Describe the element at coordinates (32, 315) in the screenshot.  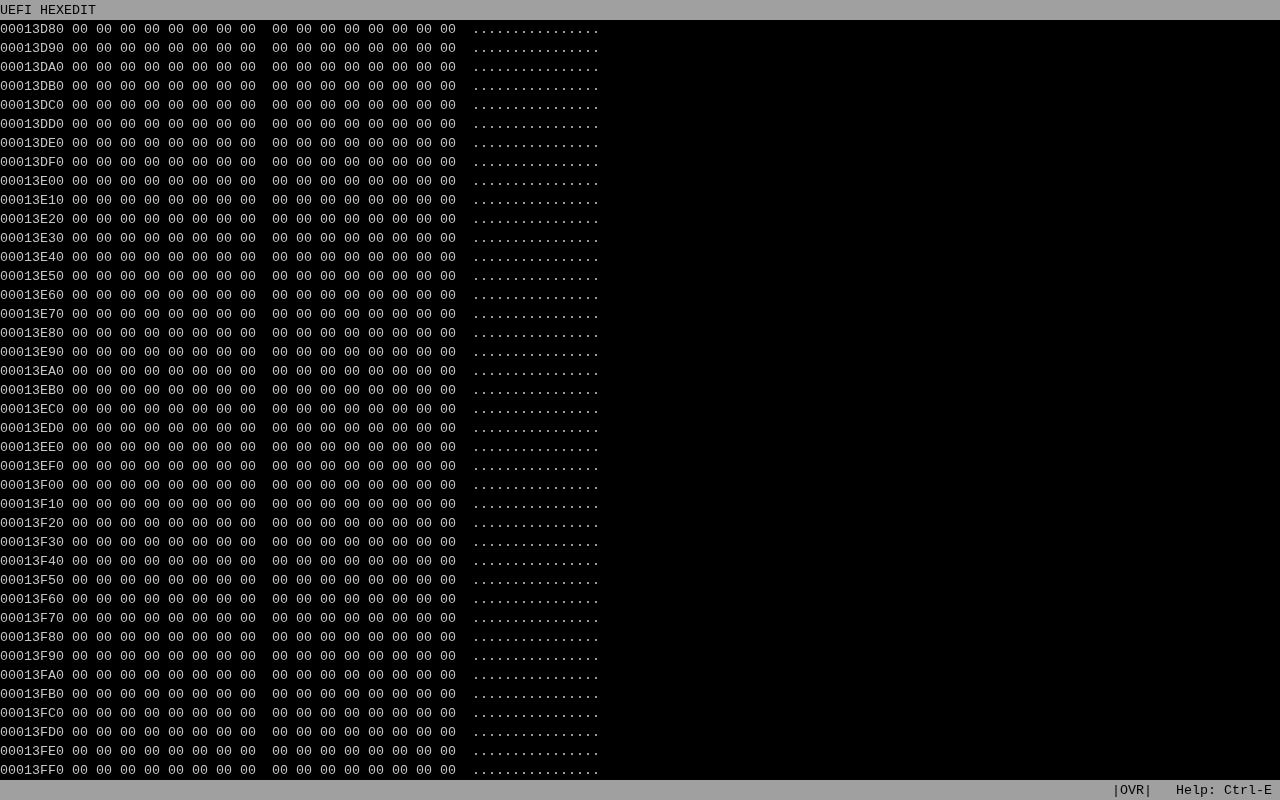
I see `address-cell-text: 00013E70` at that location.